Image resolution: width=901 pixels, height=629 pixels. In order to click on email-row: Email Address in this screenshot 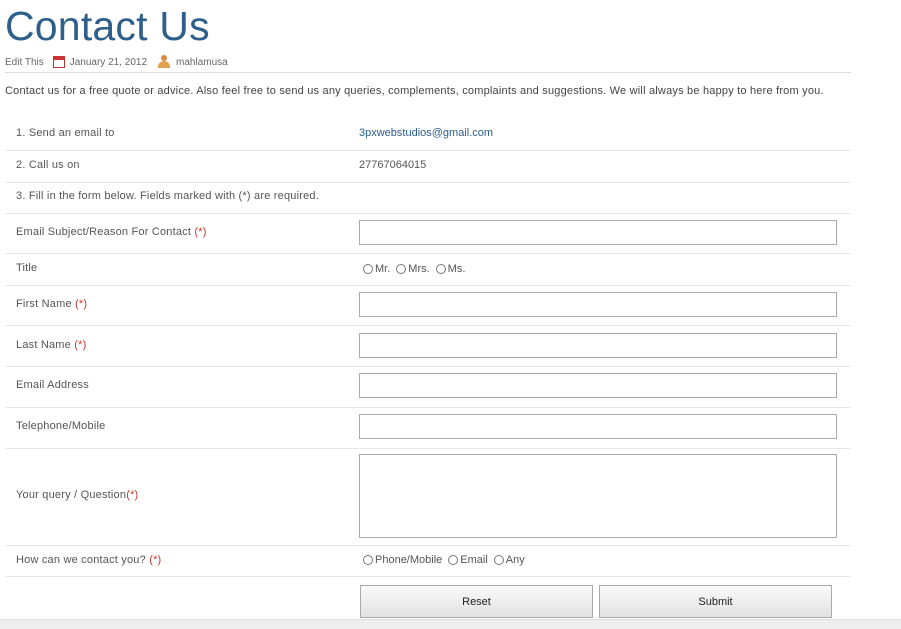, I will do `click(428, 387)`.